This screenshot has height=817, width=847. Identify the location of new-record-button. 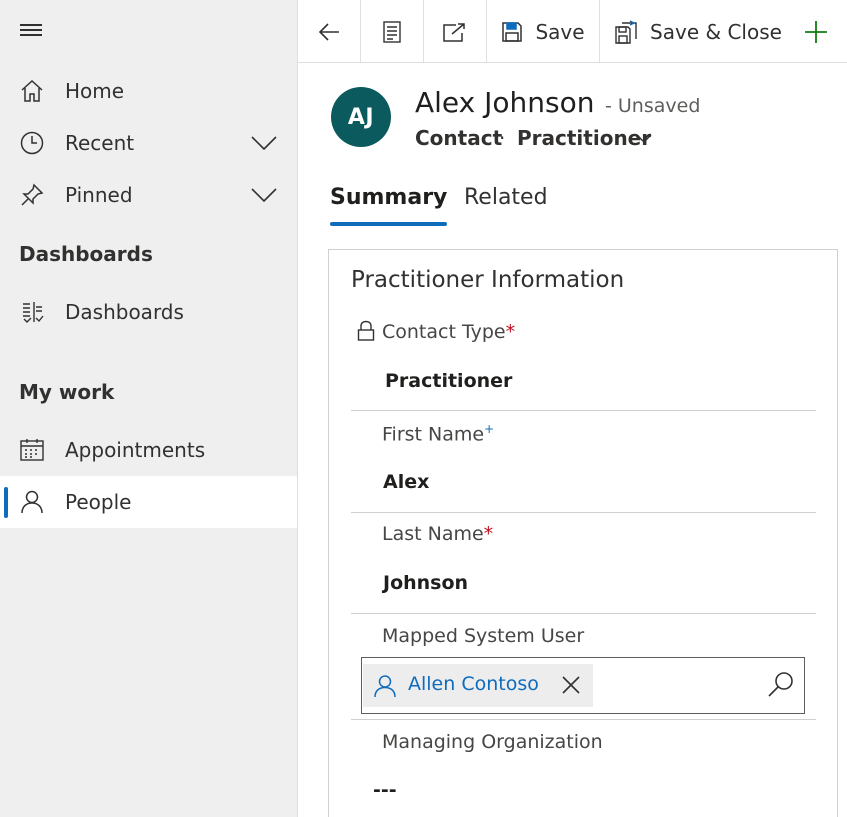
(816, 31).